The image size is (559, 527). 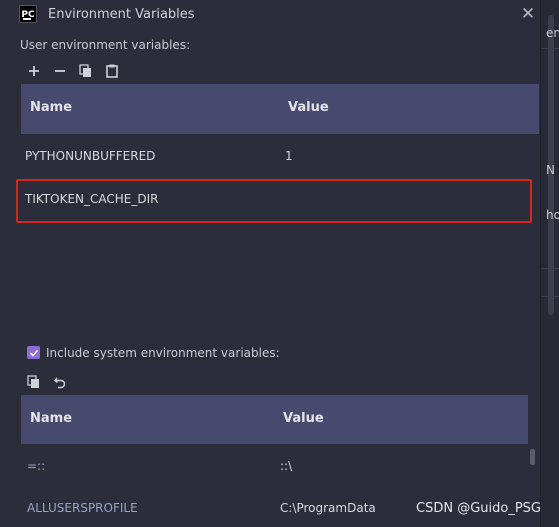 What do you see at coordinates (274, 201) in the screenshot?
I see `highlight-annotation-box` at bounding box center [274, 201].